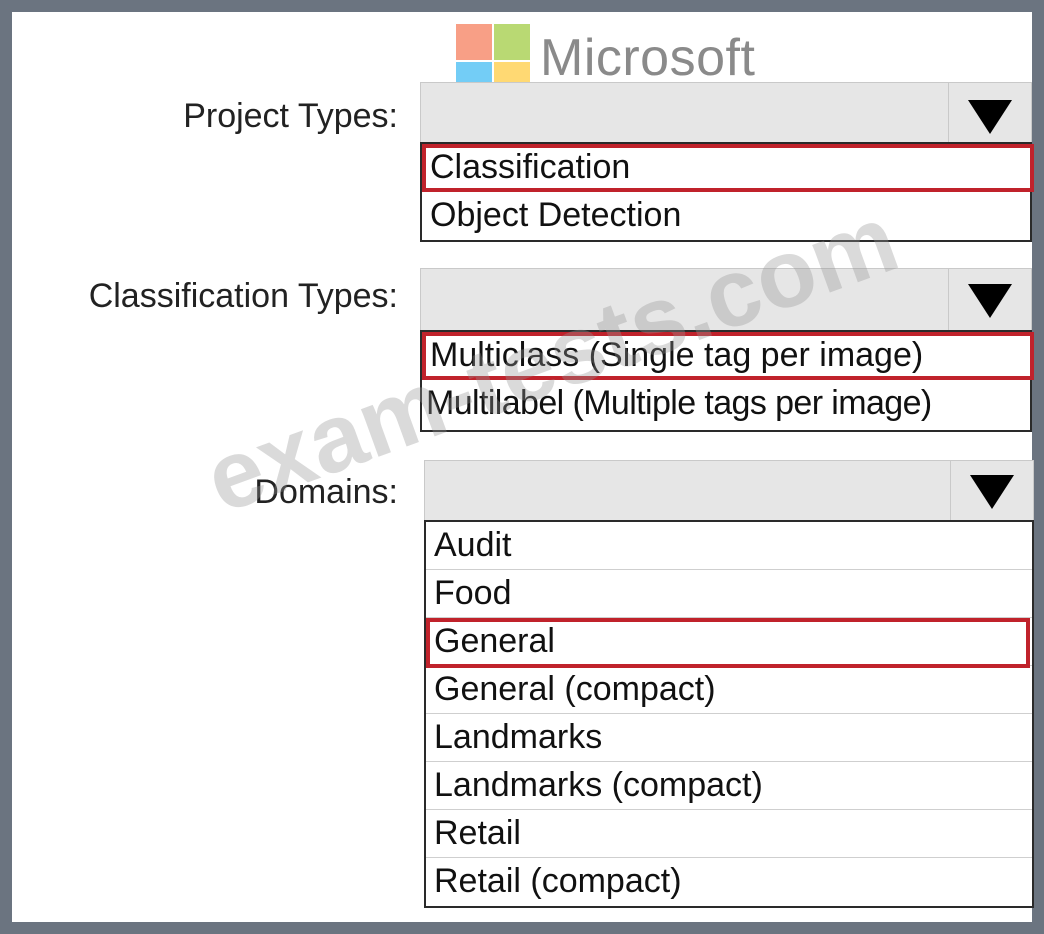  I want to click on microsoft-wordmark: Microsoft, so click(648, 58).